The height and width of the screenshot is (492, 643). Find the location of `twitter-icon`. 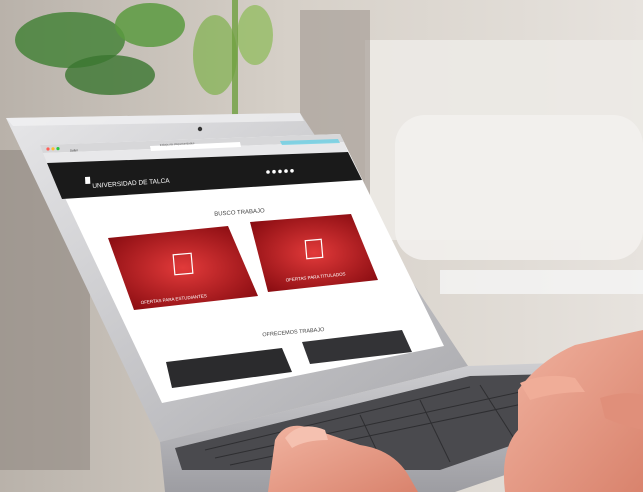

twitter-icon is located at coordinates (274, 171).